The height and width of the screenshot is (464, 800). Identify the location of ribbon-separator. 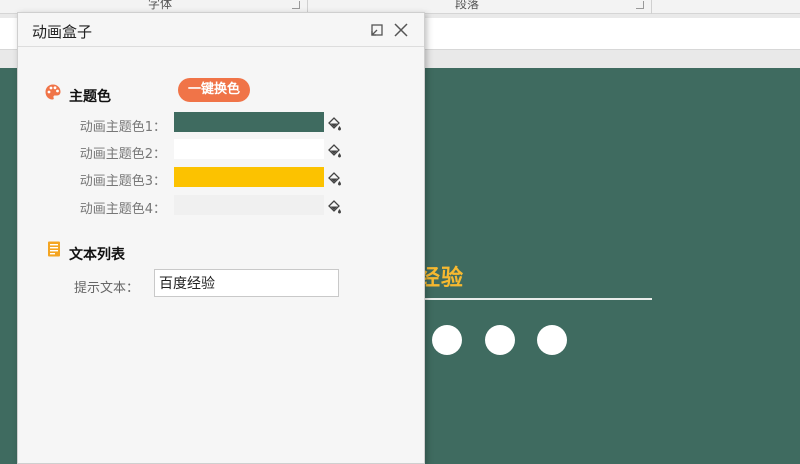
(651, 7).